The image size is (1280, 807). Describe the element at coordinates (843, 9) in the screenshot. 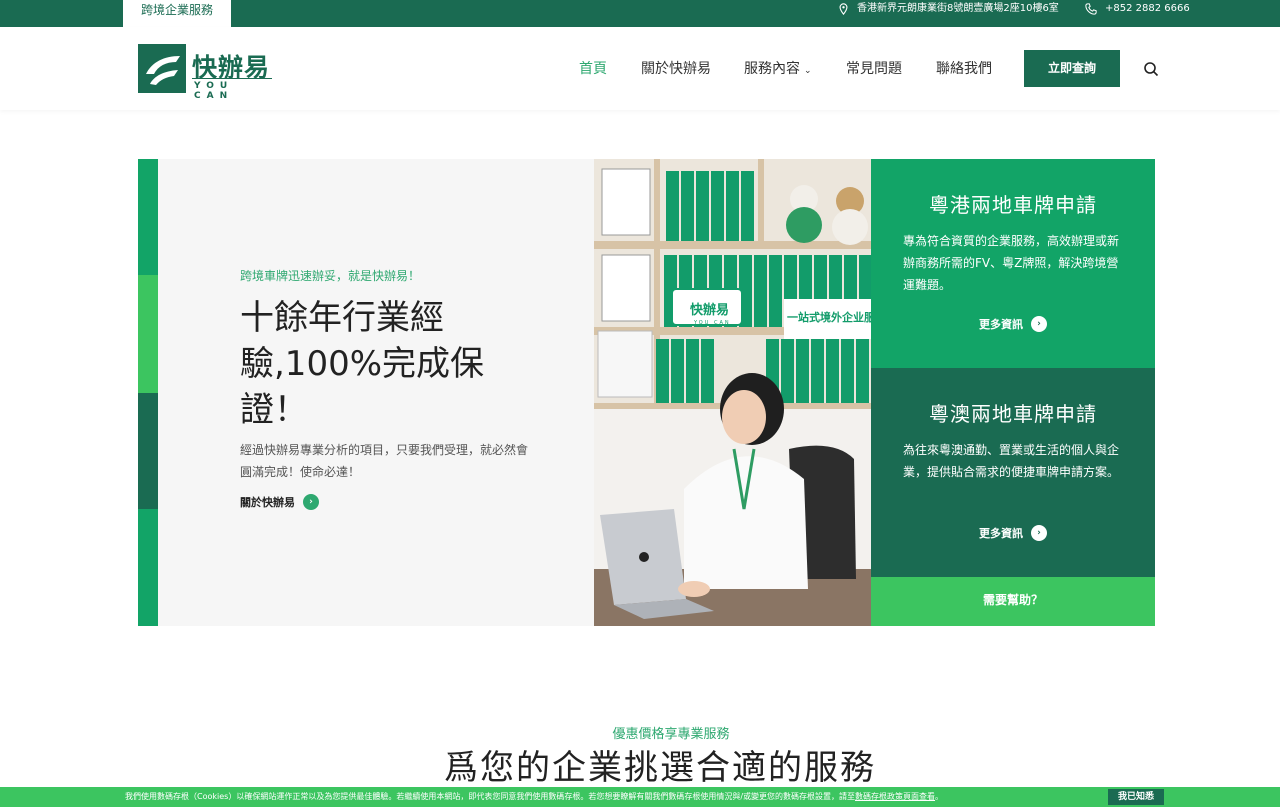

I see `map-pin-icon` at that location.